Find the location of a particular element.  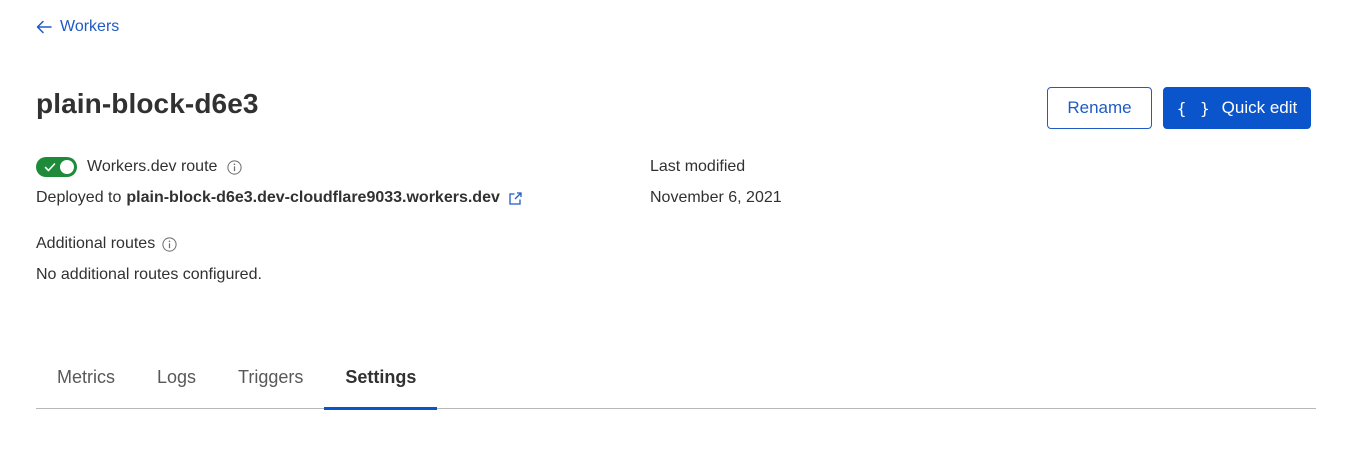

back-to-workers-link: Workers is located at coordinates (77, 27).